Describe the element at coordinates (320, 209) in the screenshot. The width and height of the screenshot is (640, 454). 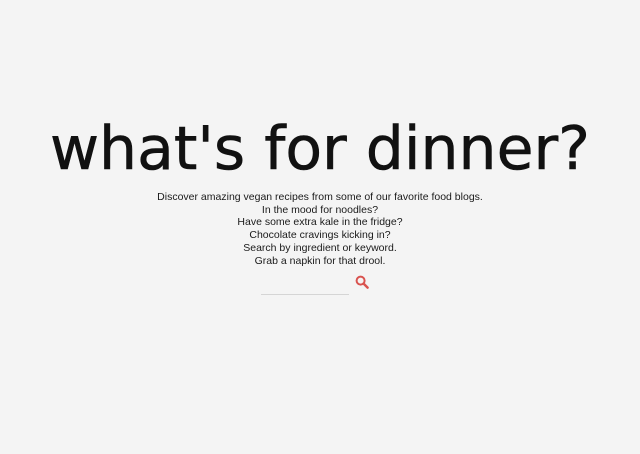
I see `tagline: In the mood for noodles?` at that location.